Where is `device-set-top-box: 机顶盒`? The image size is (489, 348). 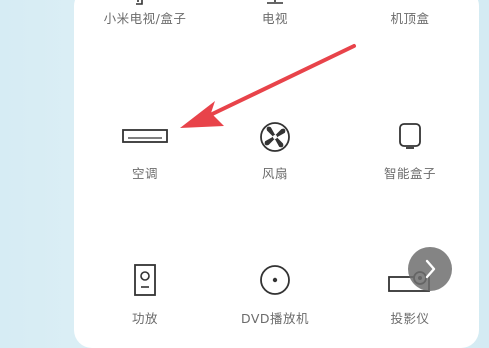 device-set-top-box: 机顶盒 is located at coordinates (410, 32).